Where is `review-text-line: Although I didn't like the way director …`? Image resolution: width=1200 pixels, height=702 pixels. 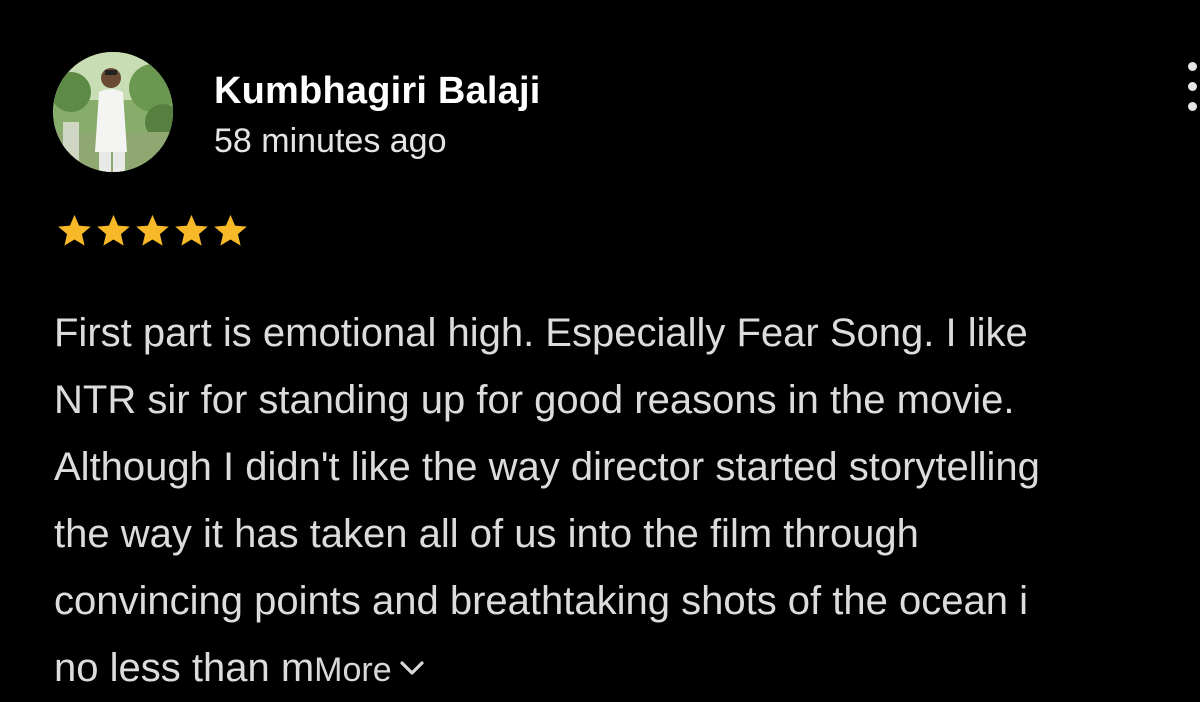 review-text-line: Although I didn't like the way director … is located at coordinates (547, 467).